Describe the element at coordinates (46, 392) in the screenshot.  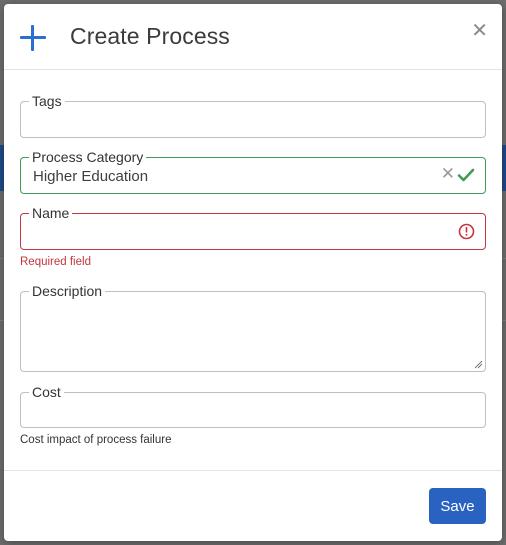
I see `cost-label: Cost` at that location.